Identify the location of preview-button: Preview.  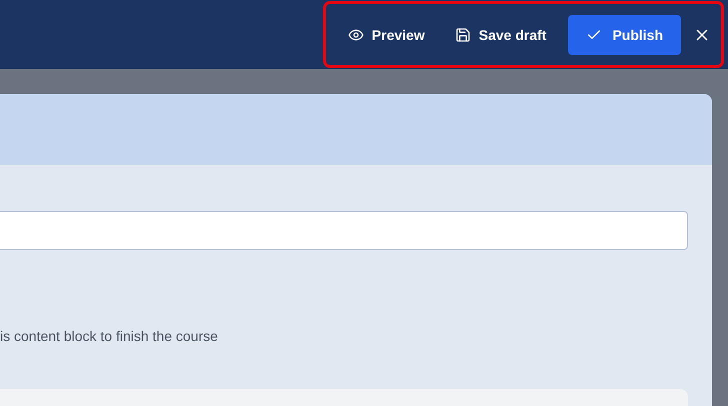
(386, 34).